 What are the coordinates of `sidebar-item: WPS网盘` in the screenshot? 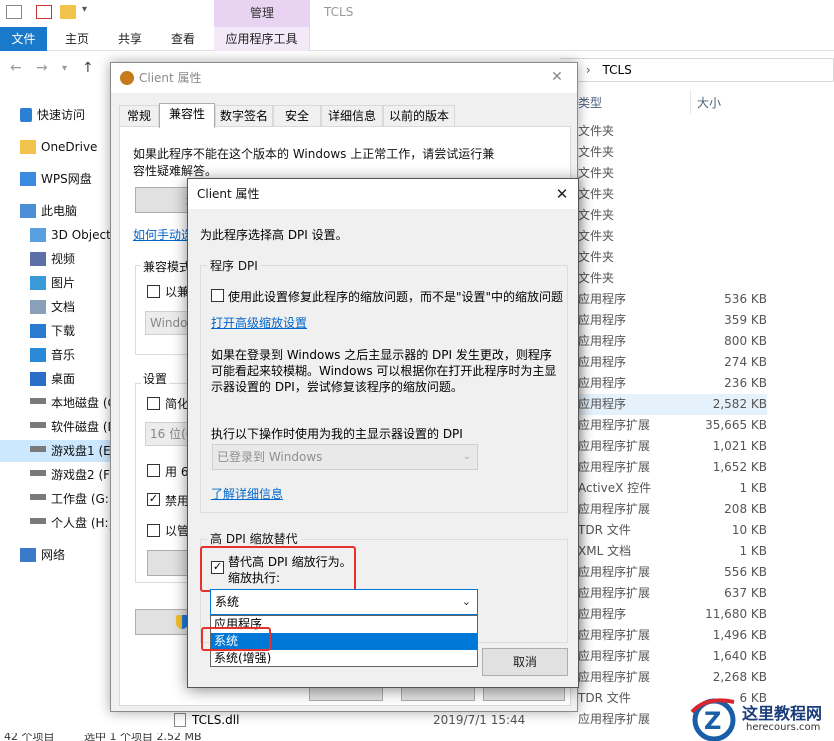 It's located at (56, 179).